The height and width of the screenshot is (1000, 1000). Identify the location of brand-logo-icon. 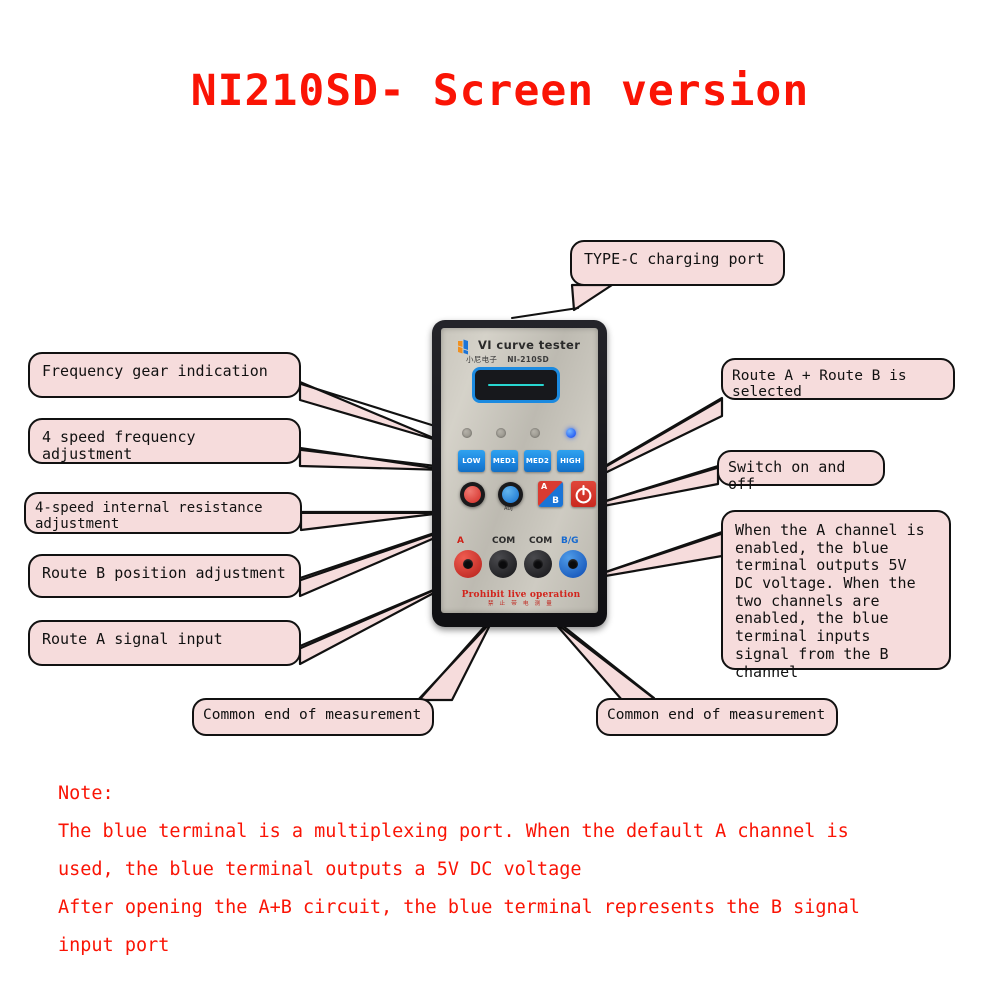
(463, 347).